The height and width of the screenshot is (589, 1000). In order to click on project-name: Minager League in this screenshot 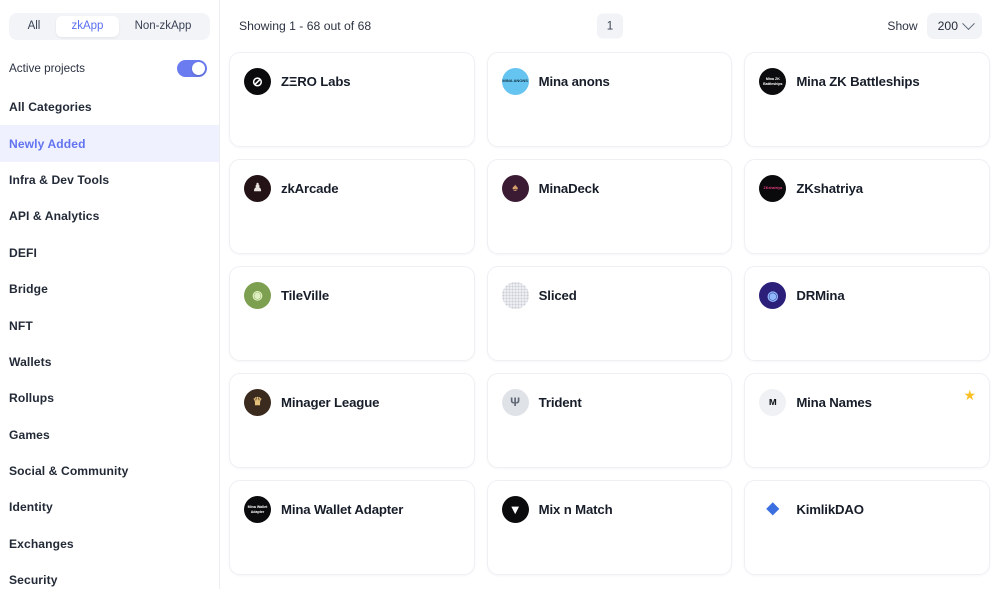, I will do `click(330, 402)`.